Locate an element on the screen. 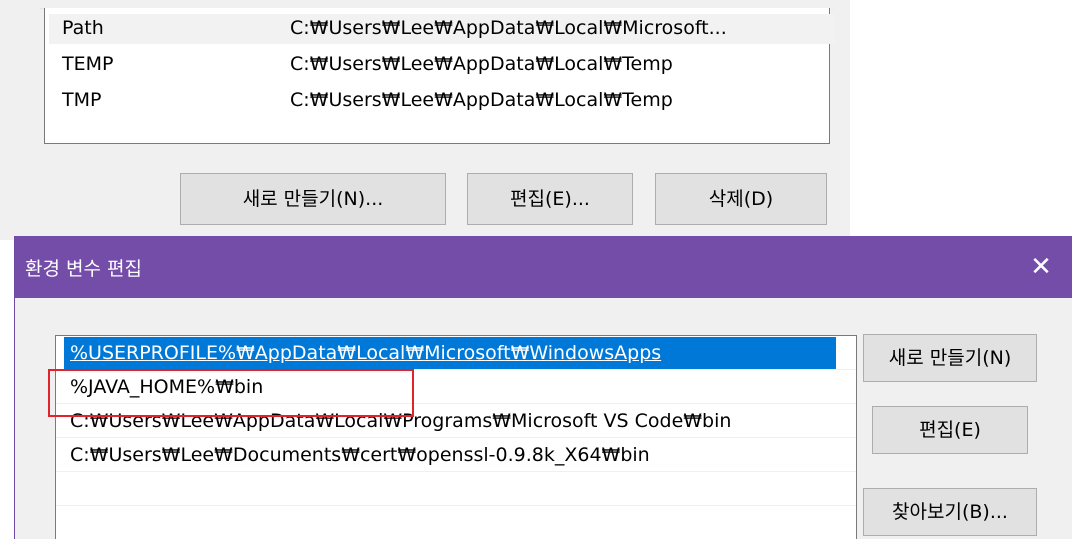  user-variable-row-tmp: TMP C:₩Users₩Lee₩AppData₩Local₩Temp is located at coordinates (437, 100).